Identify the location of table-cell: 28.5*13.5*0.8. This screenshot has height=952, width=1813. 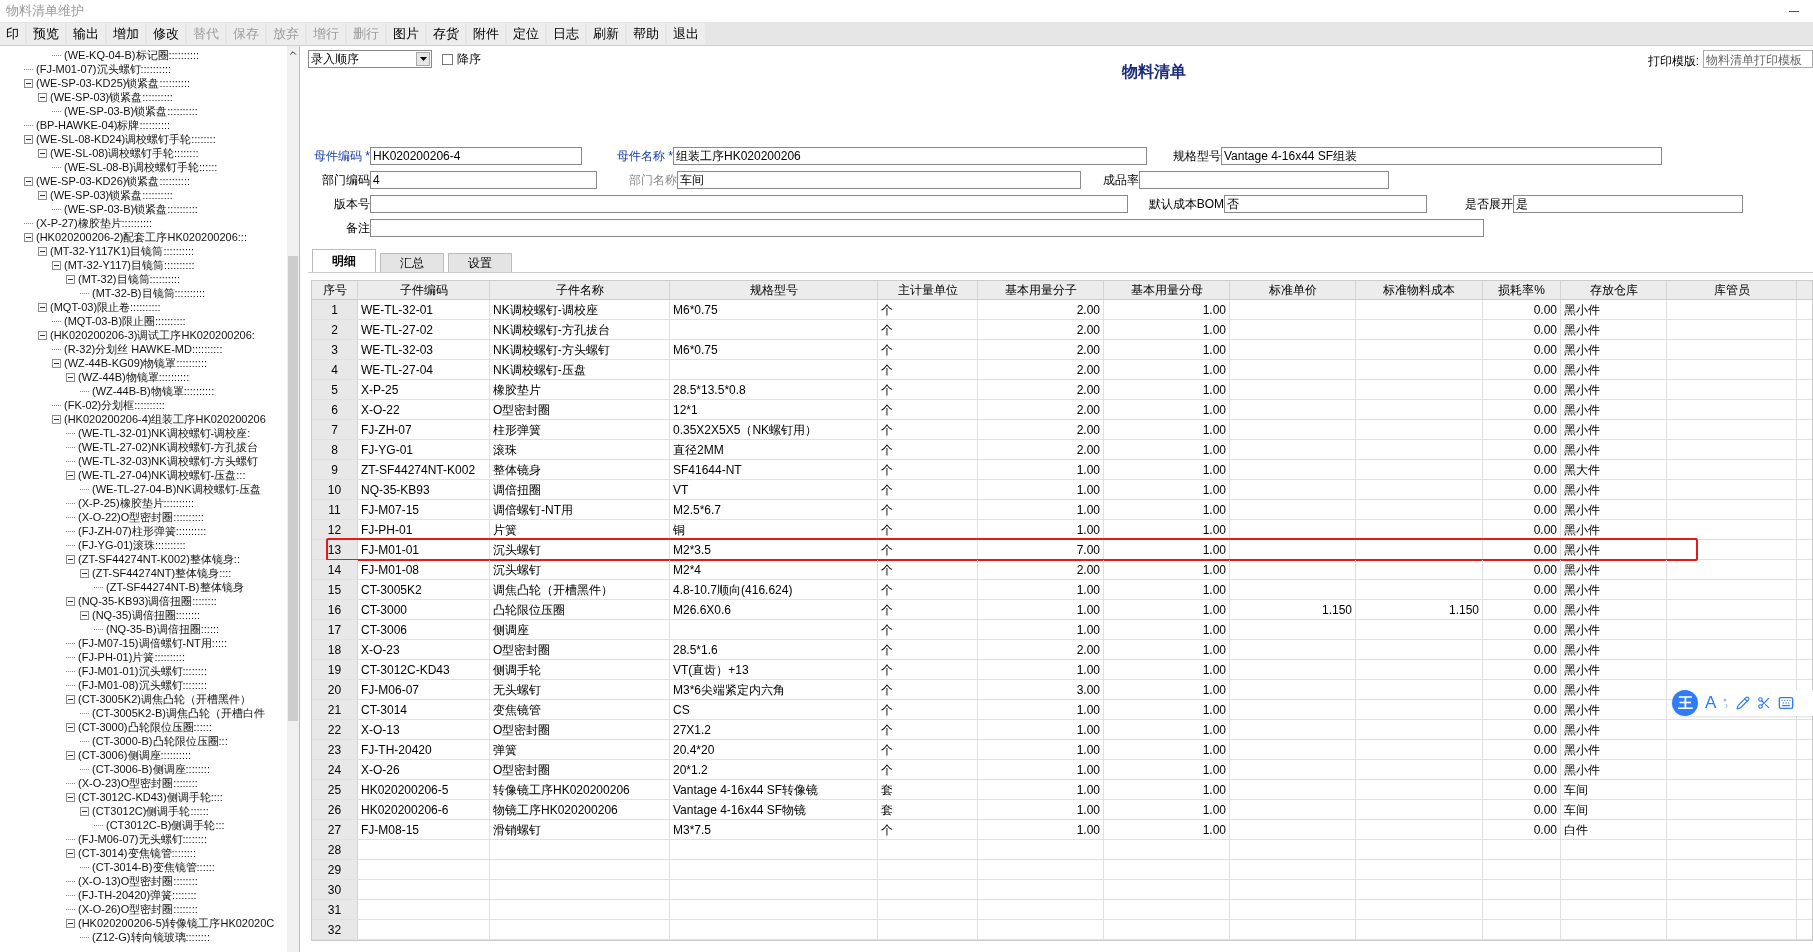
(709, 390).